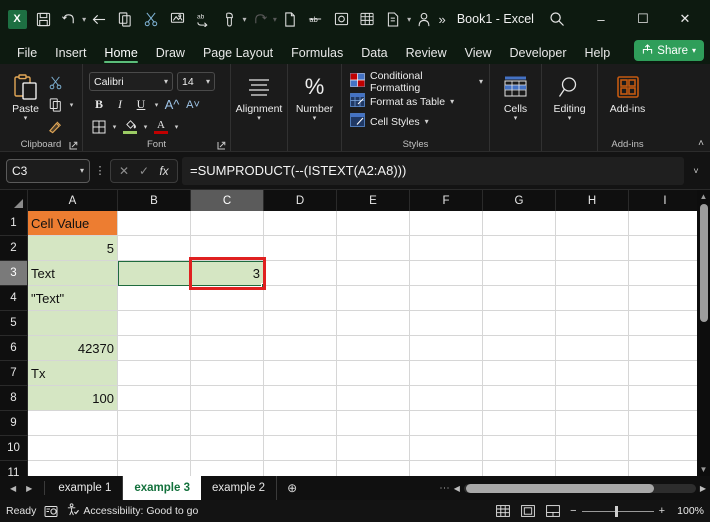  What do you see at coordinates (300, 398) in the screenshot?
I see `cell-D8` at bounding box center [300, 398].